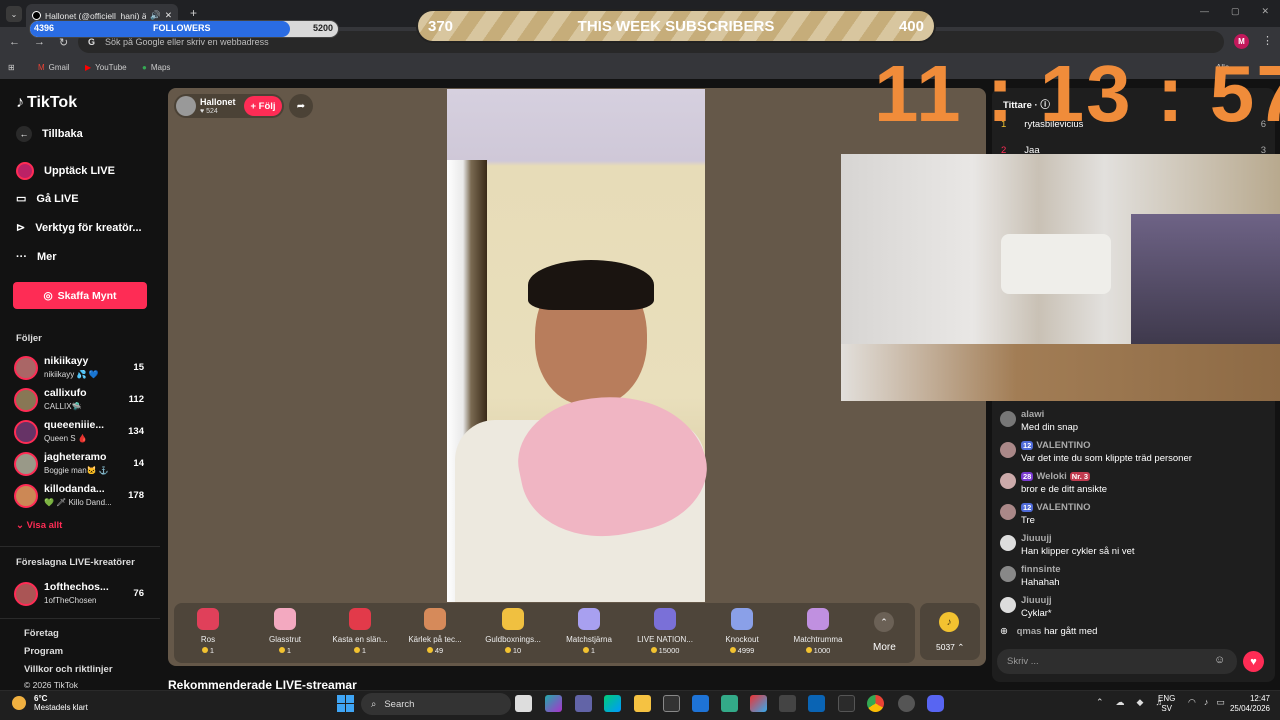 The height and width of the screenshot is (720, 1280). Describe the element at coordinates (88, 67) in the screenshot. I see `youtube-icon: ▶` at that location.